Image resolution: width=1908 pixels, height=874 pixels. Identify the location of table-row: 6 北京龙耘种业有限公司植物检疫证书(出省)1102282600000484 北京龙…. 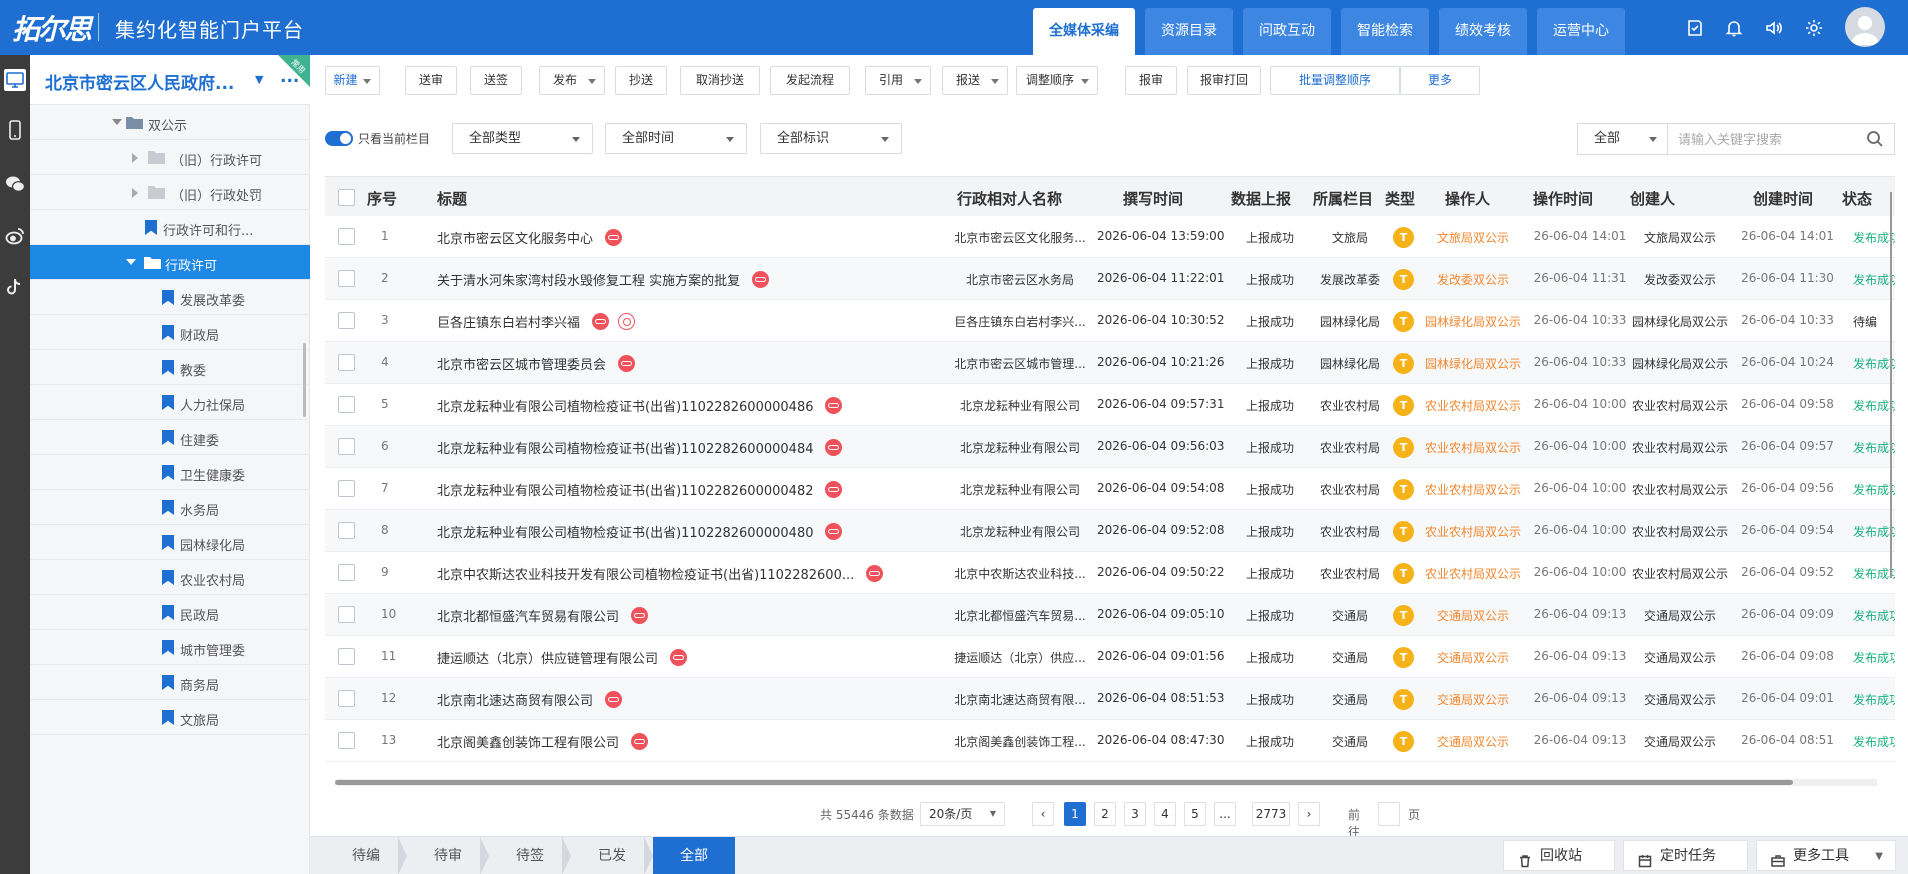
(1110, 447).